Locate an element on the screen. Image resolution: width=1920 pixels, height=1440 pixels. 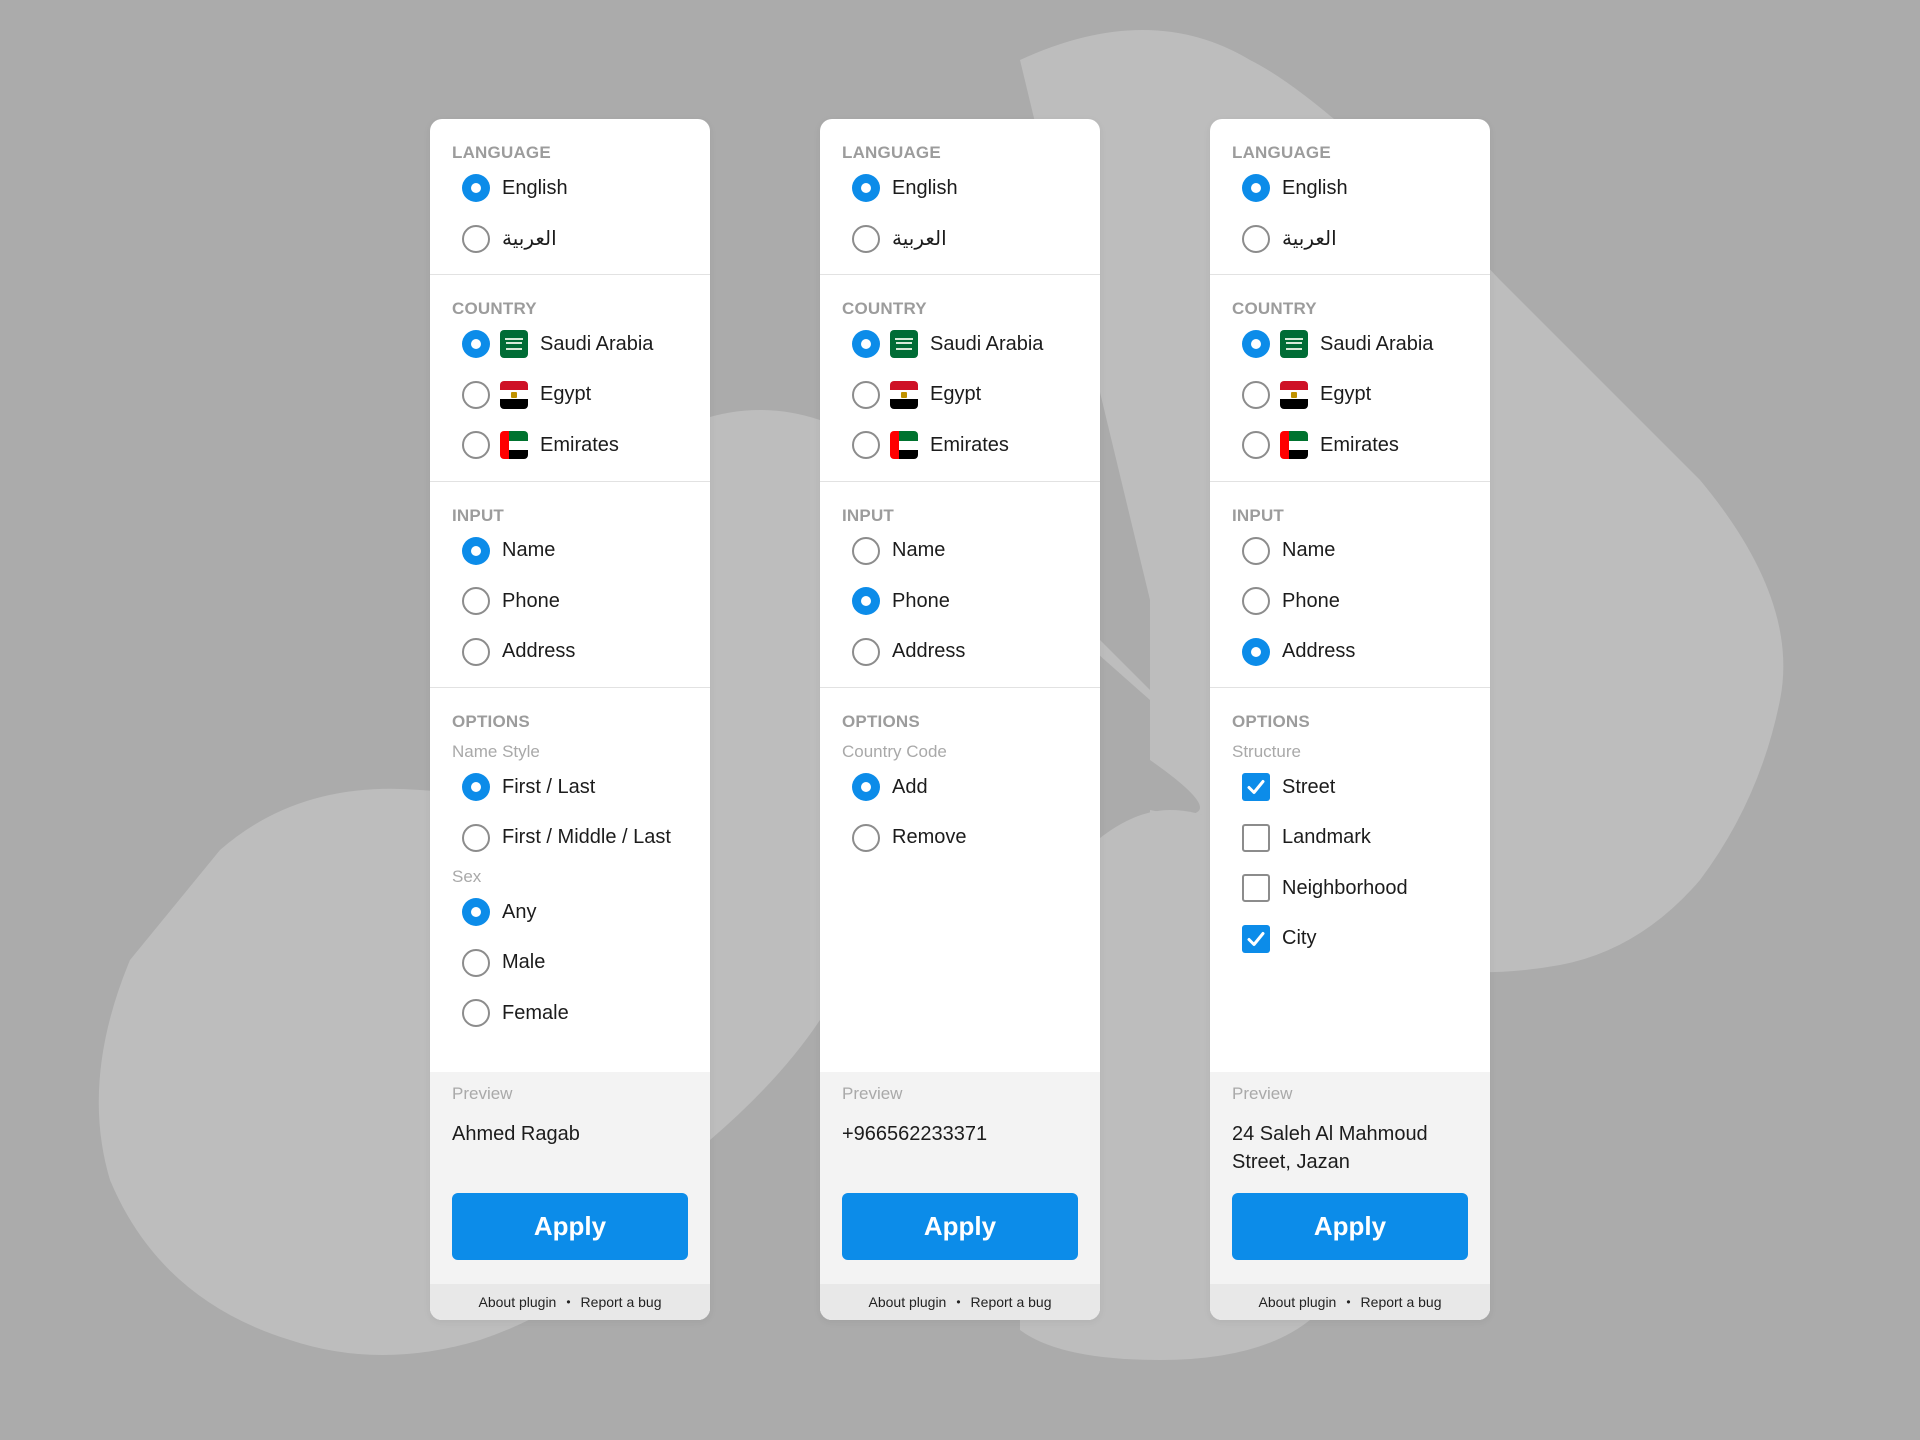
option-label: English is located at coordinates (925, 187).